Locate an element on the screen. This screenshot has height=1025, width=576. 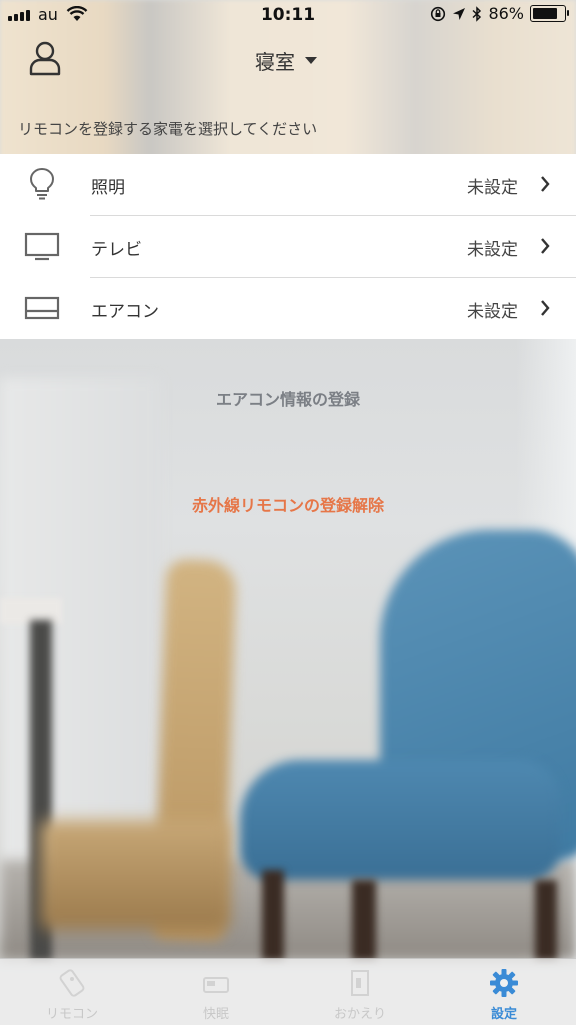
device-label: エアコン is located at coordinates (125, 312).